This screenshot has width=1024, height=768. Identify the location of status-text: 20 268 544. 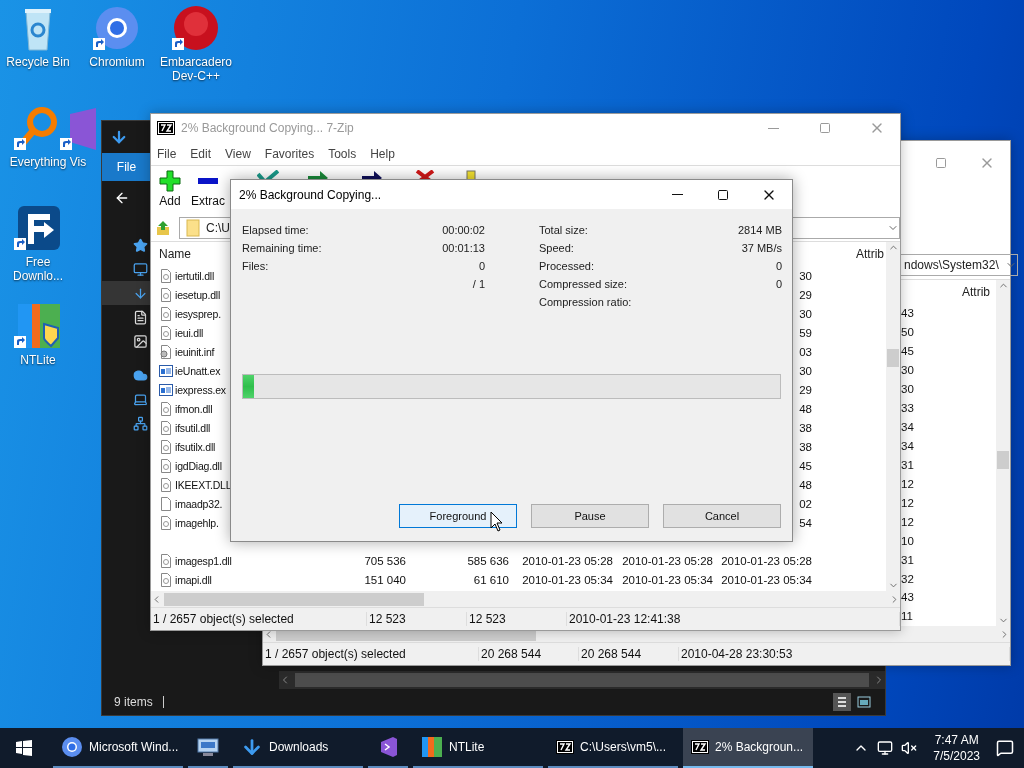
(629, 654).